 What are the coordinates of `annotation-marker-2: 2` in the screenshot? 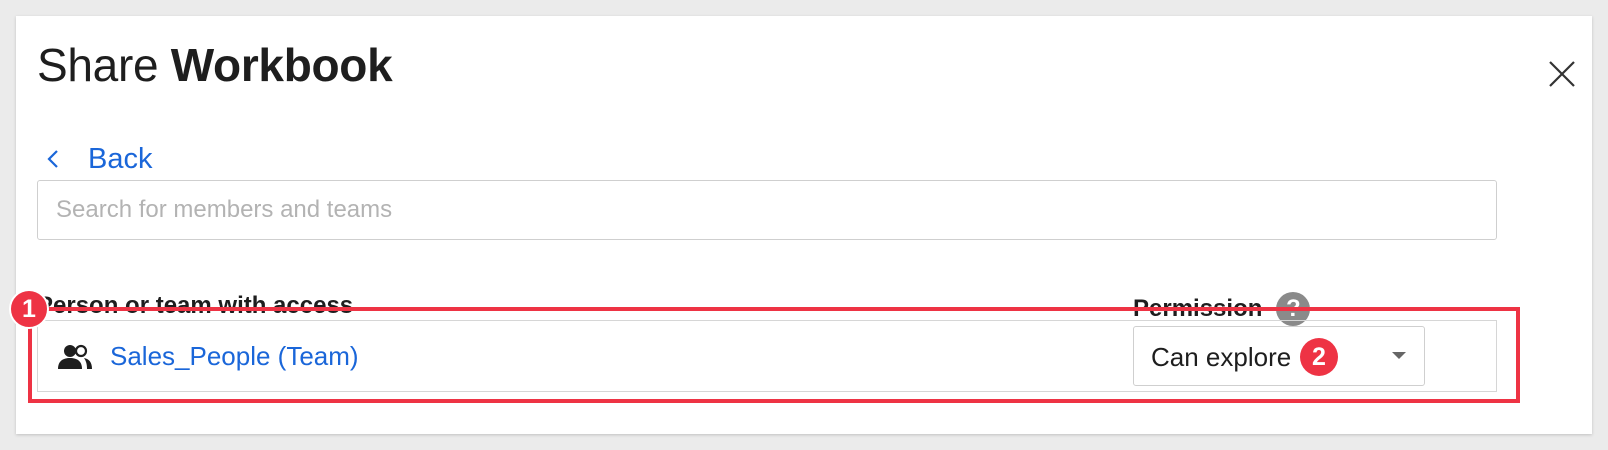 It's located at (1319, 357).